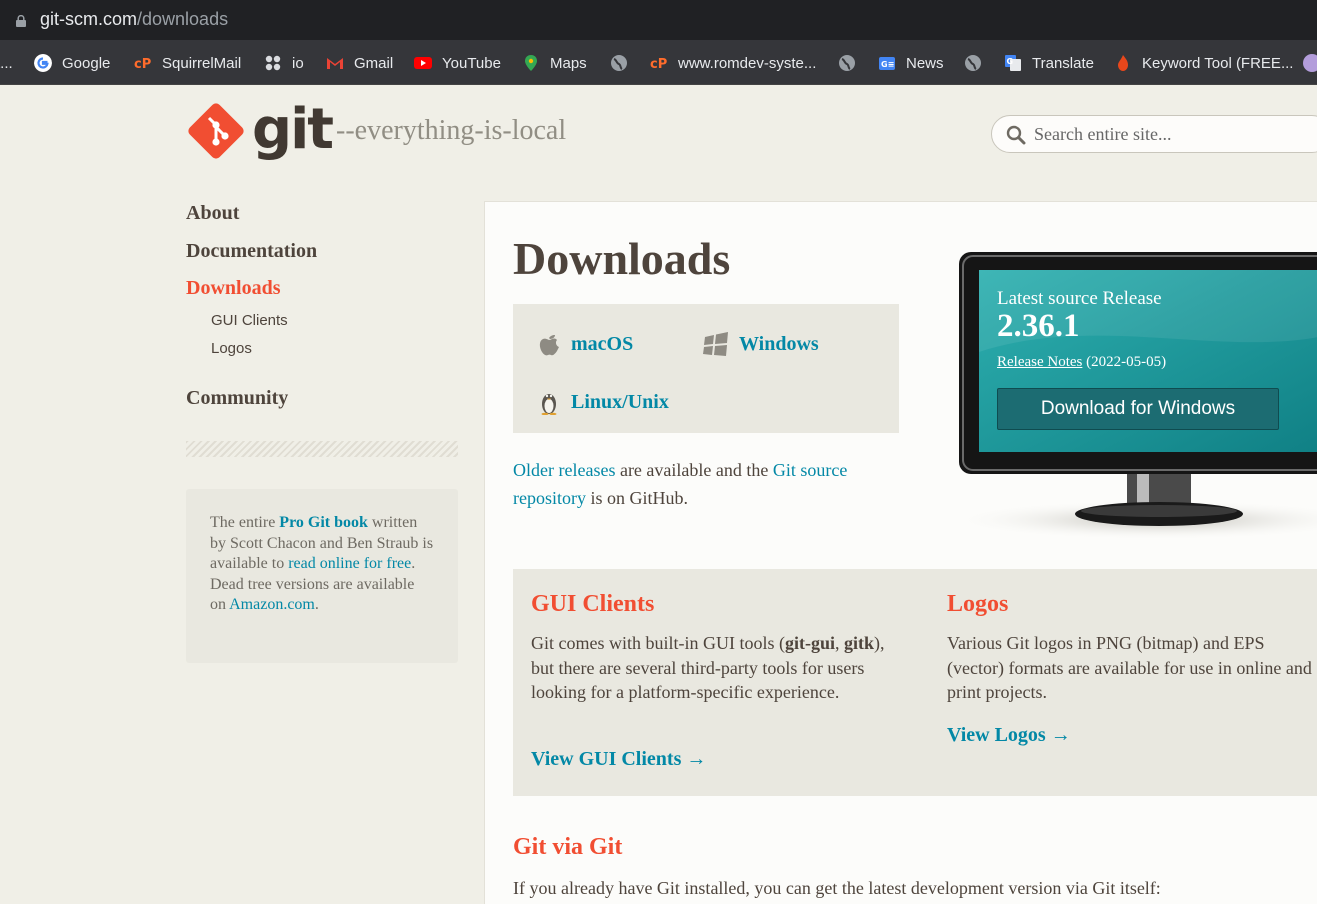 The width and height of the screenshot is (1317, 904). I want to click on git-via-git-heading: Git via Git, so click(568, 847).